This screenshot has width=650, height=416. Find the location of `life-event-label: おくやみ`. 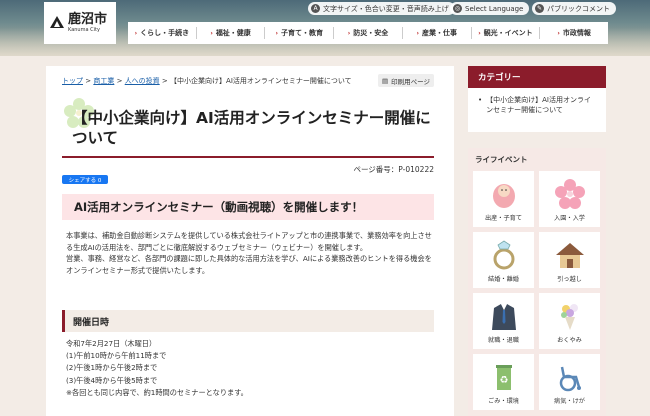

life-event-label: おくやみ is located at coordinates (569, 340).